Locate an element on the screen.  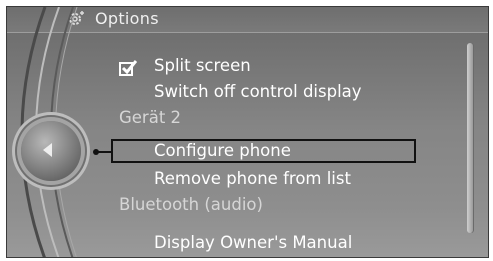
selection-pointer-line is located at coordinates (104, 152).